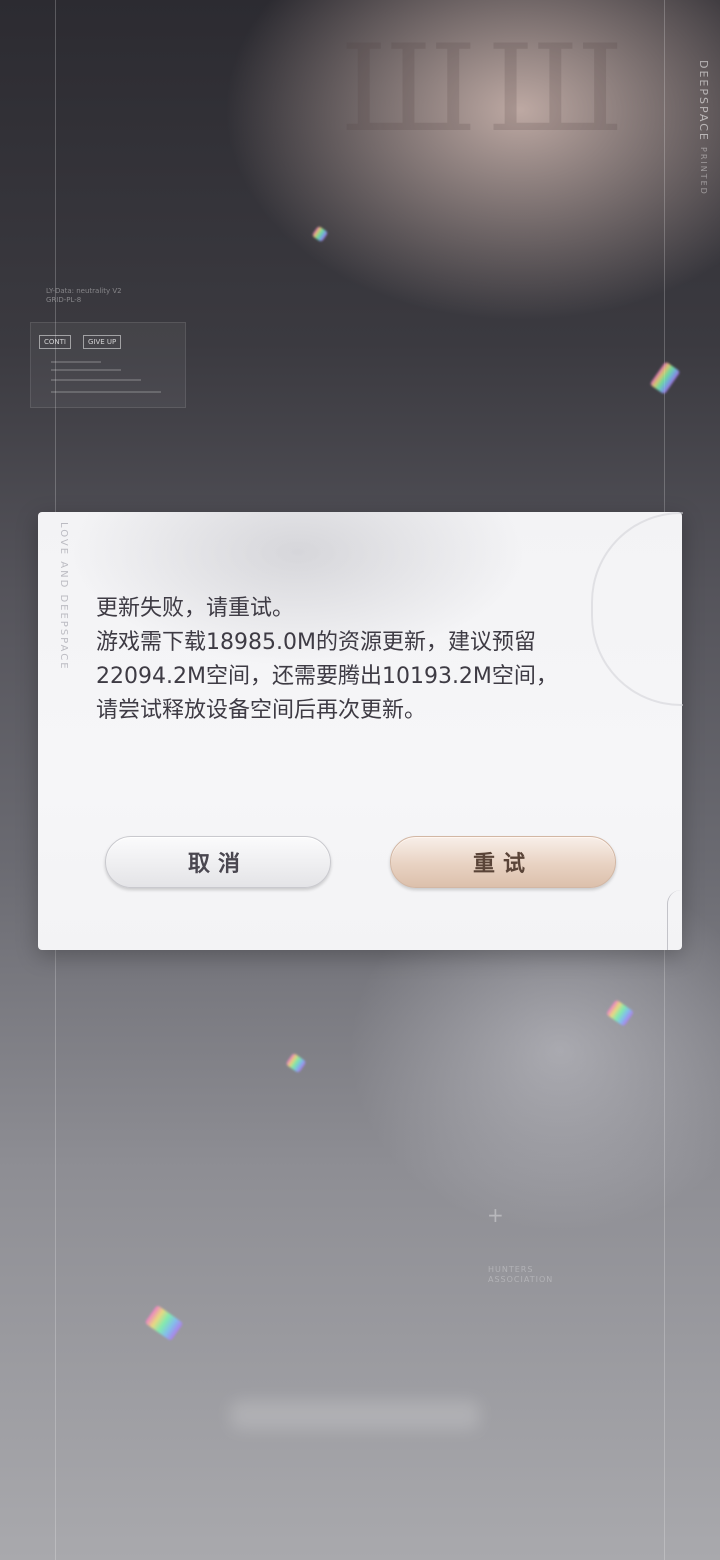 The image size is (720, 1560). Describe the element at coordinates (108, 365) in the screenshot. I see `hud-panel: CONTI GIVE UP` at that location.